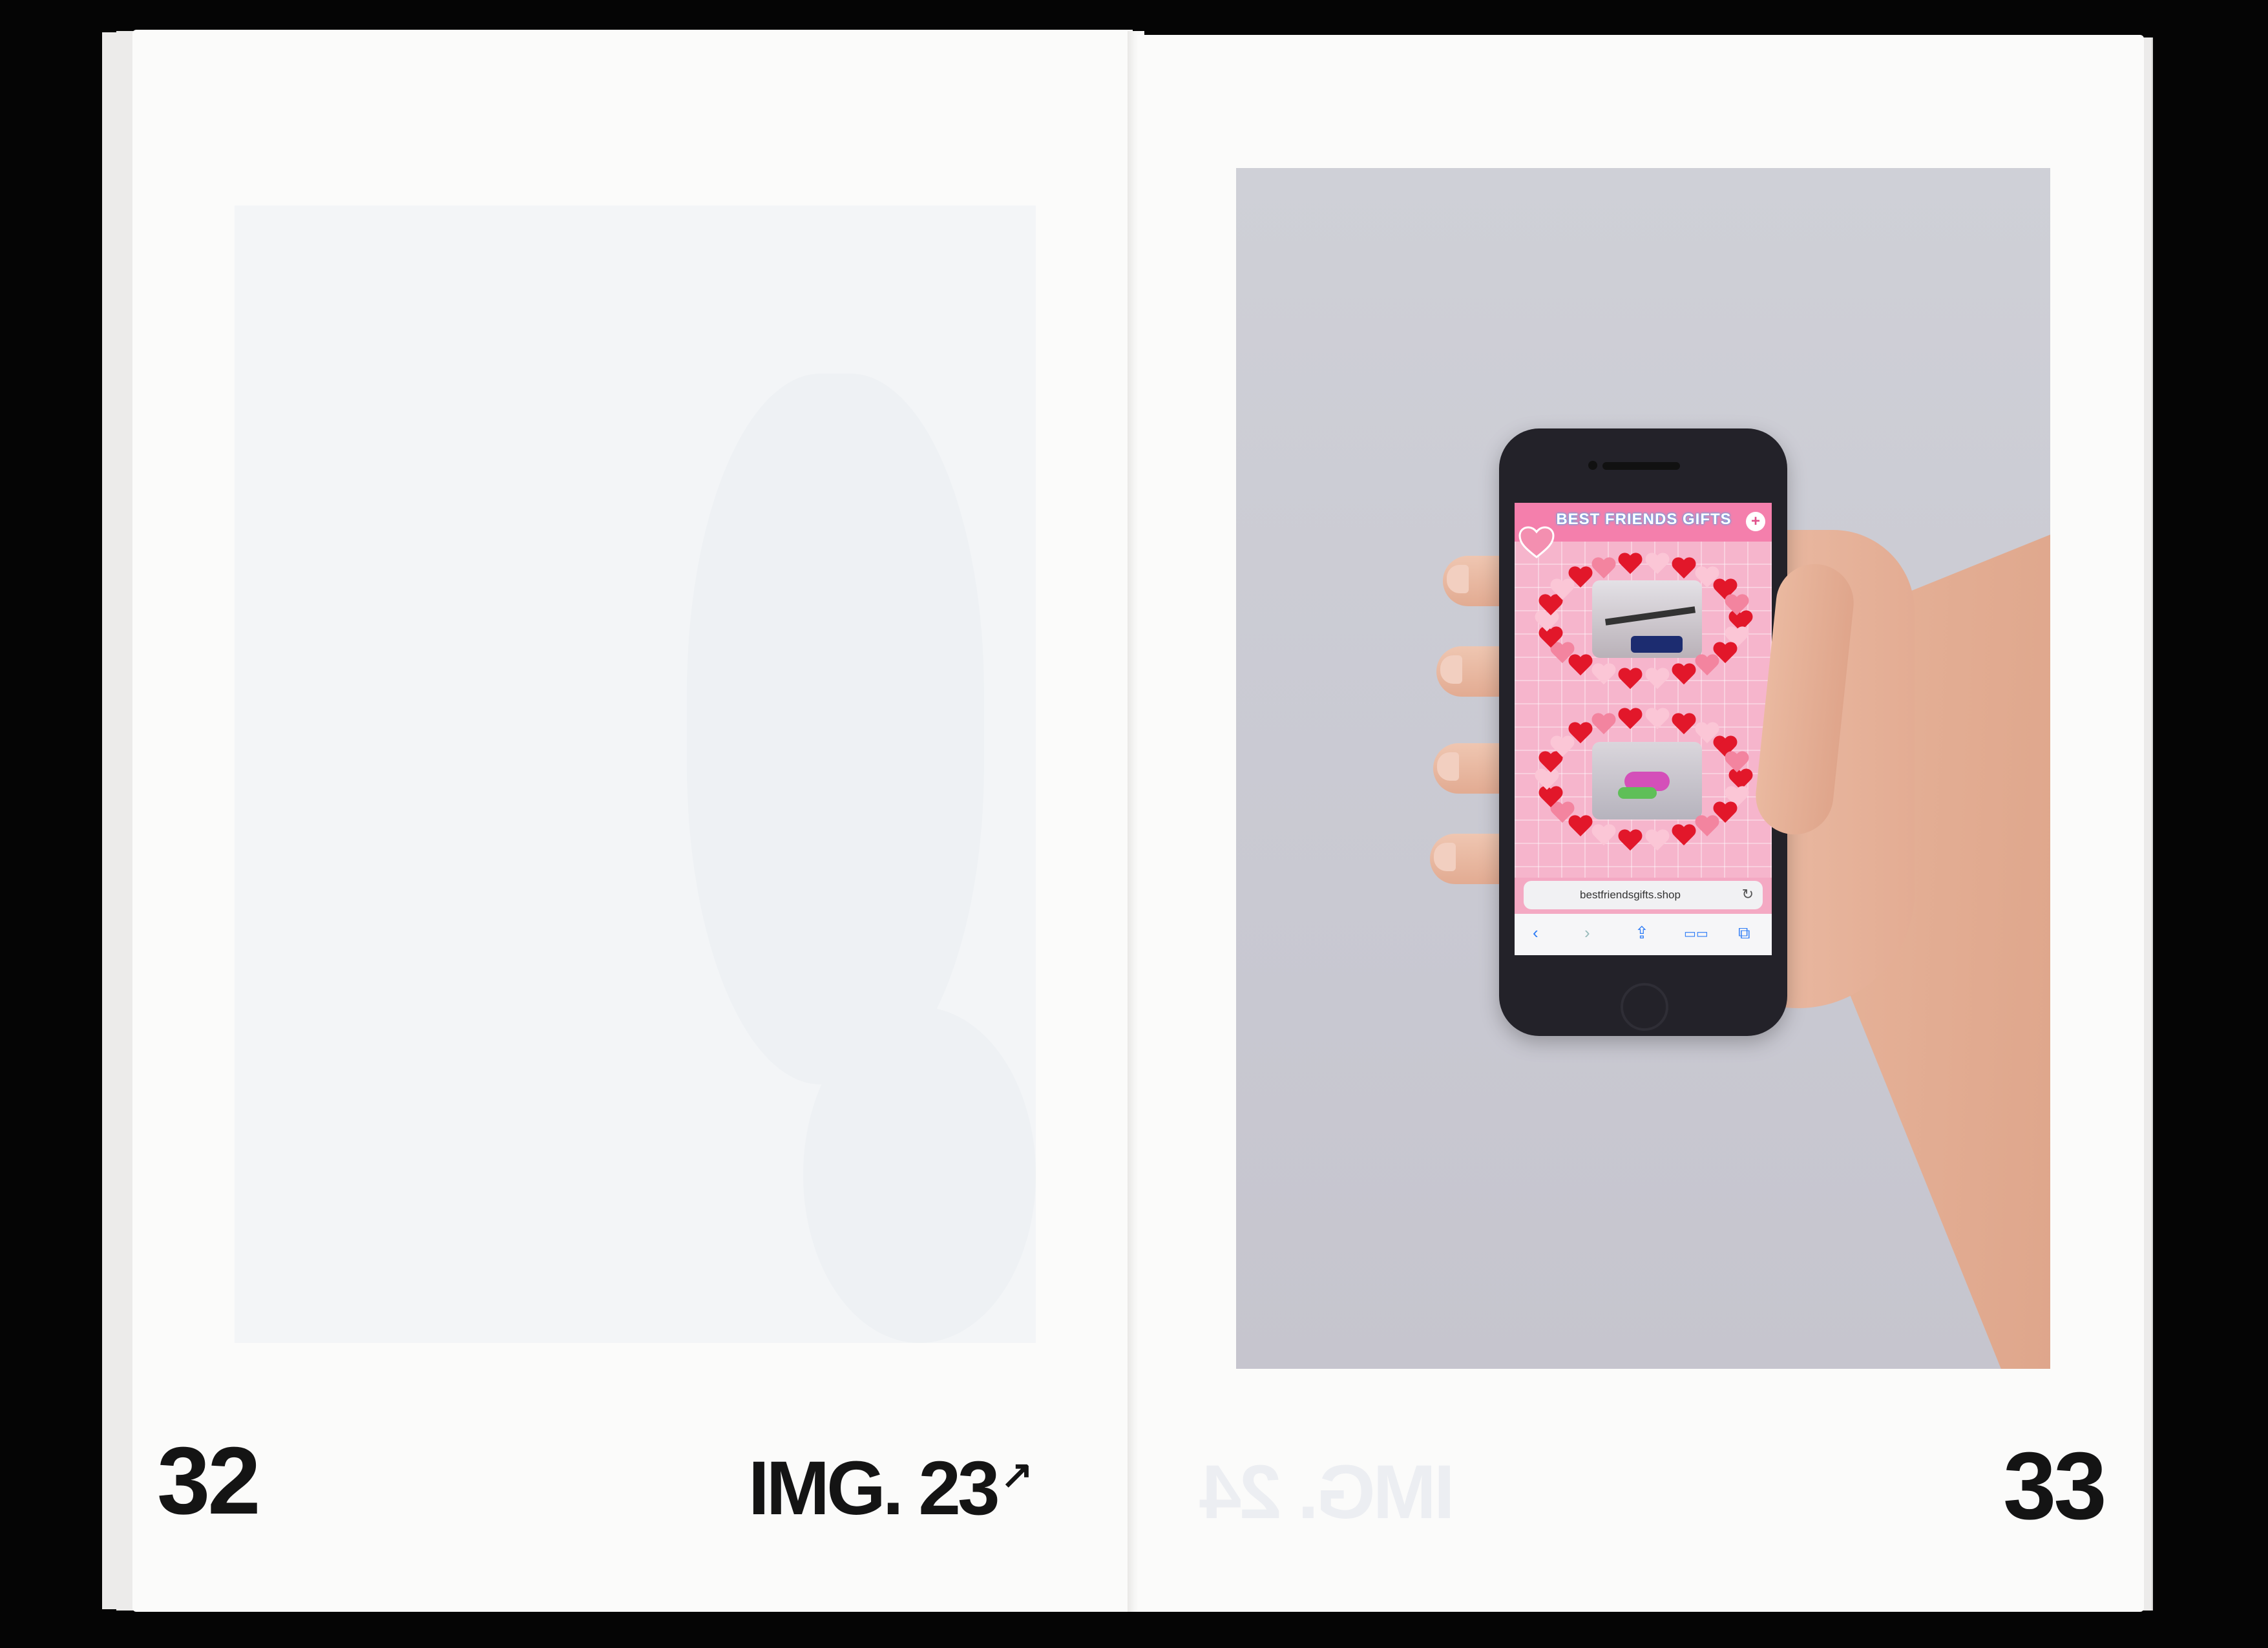 Image resolution: width=2268 pixels, height=1648 pixels. What do you see at coordinates (874, 1488) in the screenshot?
I see `caption-text: IMG. 23` at bounding box center [874, 1488].